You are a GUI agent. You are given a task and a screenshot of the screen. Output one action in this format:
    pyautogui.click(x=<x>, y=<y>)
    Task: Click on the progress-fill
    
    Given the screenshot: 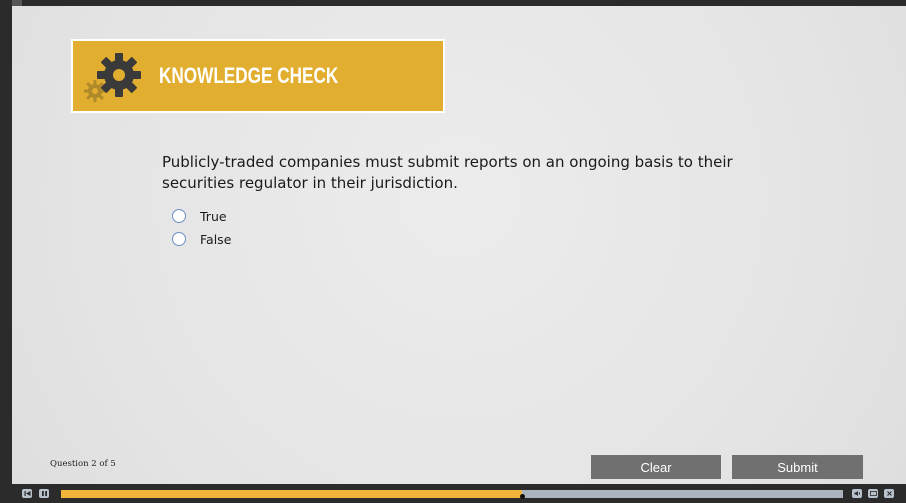 What is the action you would take?
    pyautogui.click(x=292, y=494)
    